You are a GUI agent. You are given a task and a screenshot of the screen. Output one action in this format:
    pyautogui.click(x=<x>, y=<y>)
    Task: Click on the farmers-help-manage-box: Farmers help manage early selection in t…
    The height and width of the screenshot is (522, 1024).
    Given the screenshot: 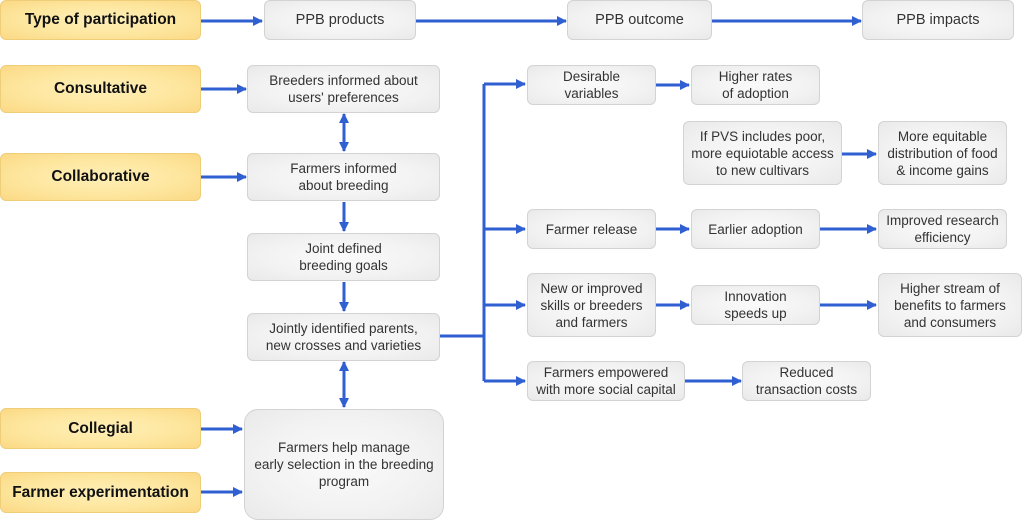 What is the action you would take?
    pyautogui.click(x=344, y=464)
    